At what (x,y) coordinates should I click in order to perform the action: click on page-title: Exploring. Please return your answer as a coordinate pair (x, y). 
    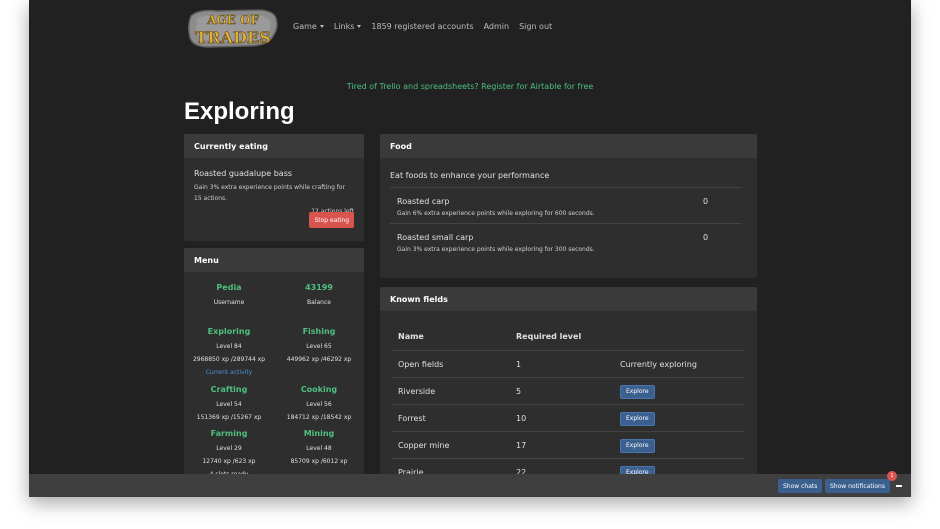
    Looking at the image, I should click on (239, 111).